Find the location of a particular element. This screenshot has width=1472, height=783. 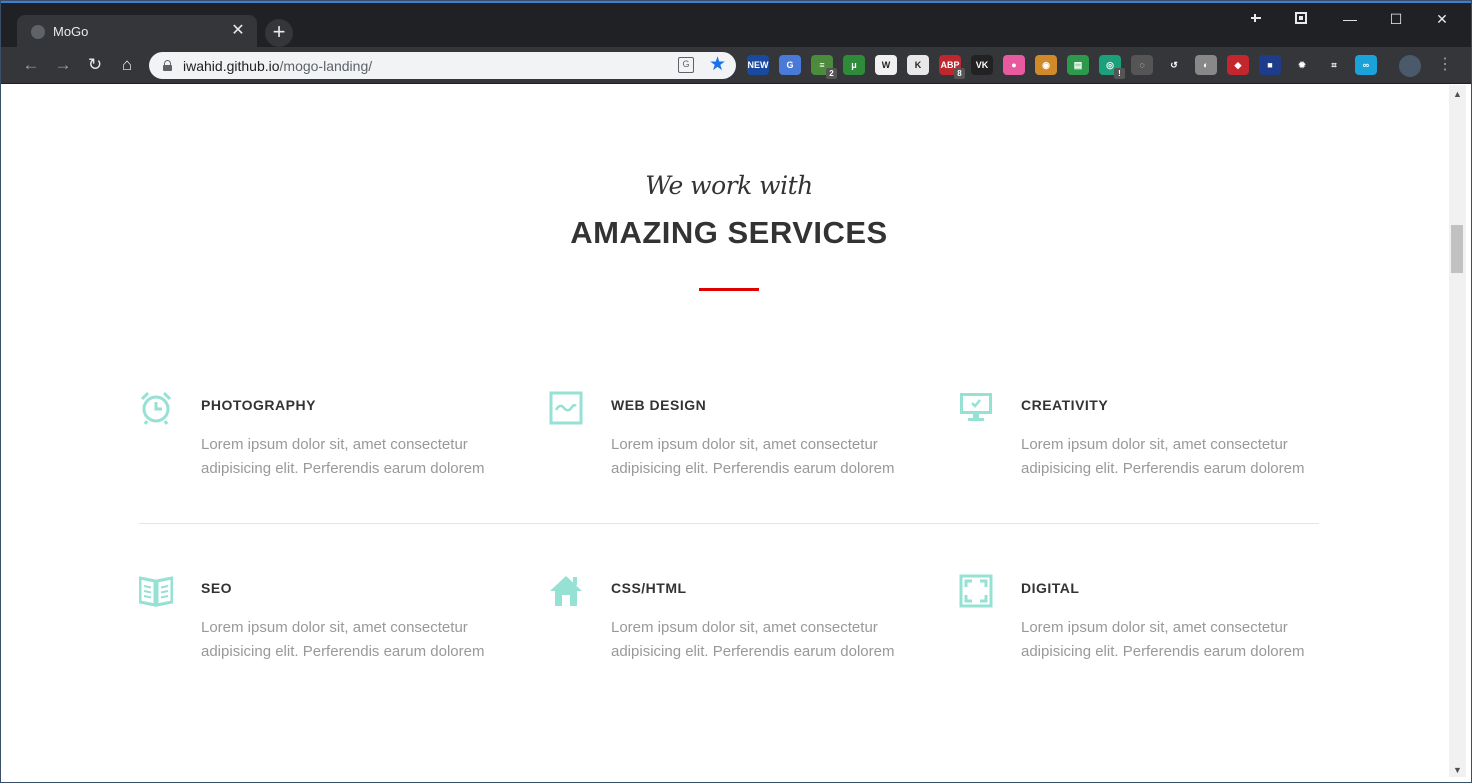

home-button: ⌂ is located at coordinates (127, 65).